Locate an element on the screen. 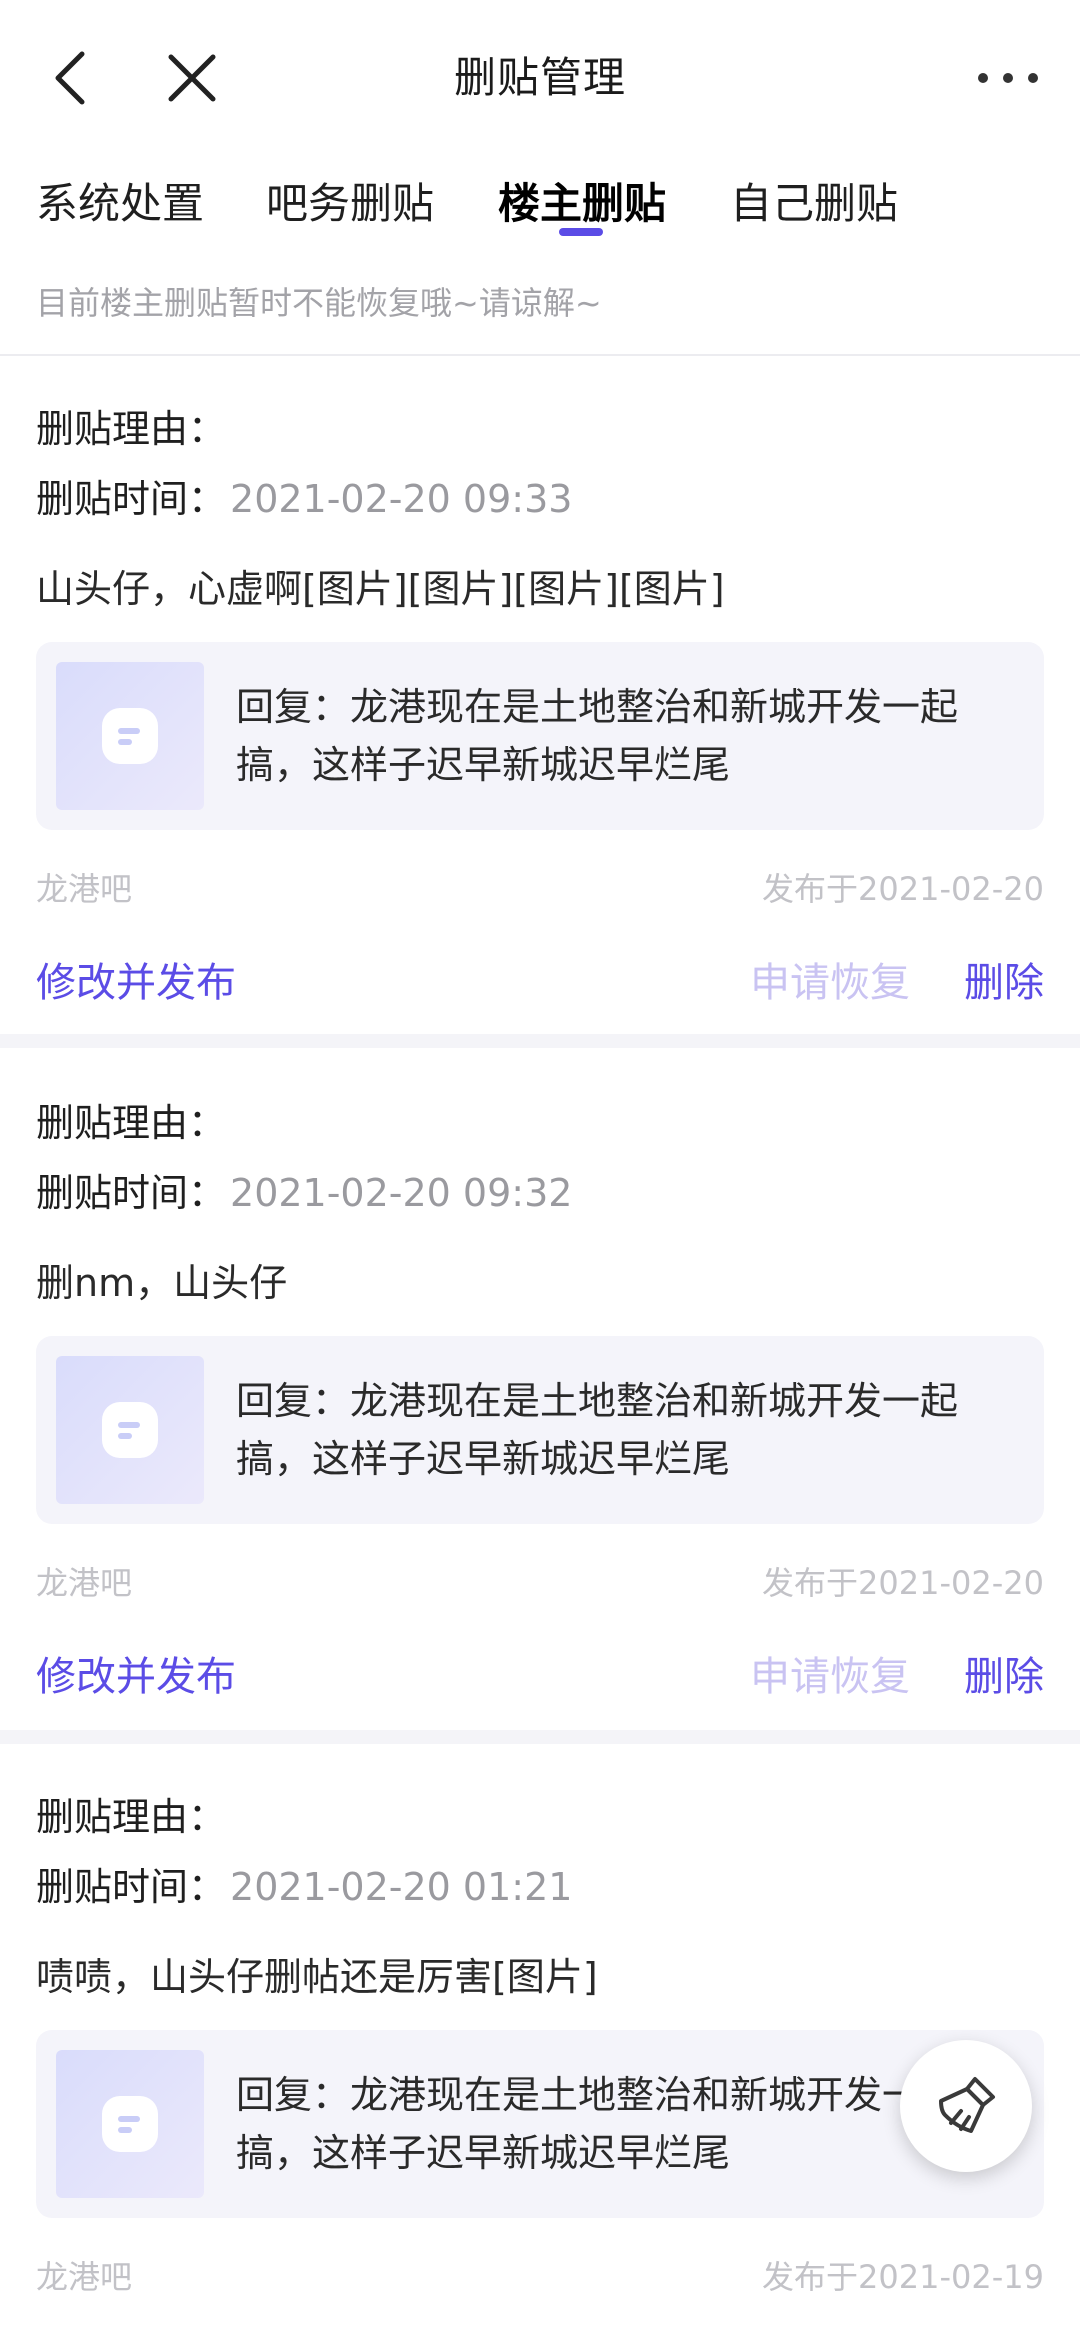 The height and width of the screenshot is (2332, 1080). tab-system: 系统处置 is located at coordinates (120, 200).